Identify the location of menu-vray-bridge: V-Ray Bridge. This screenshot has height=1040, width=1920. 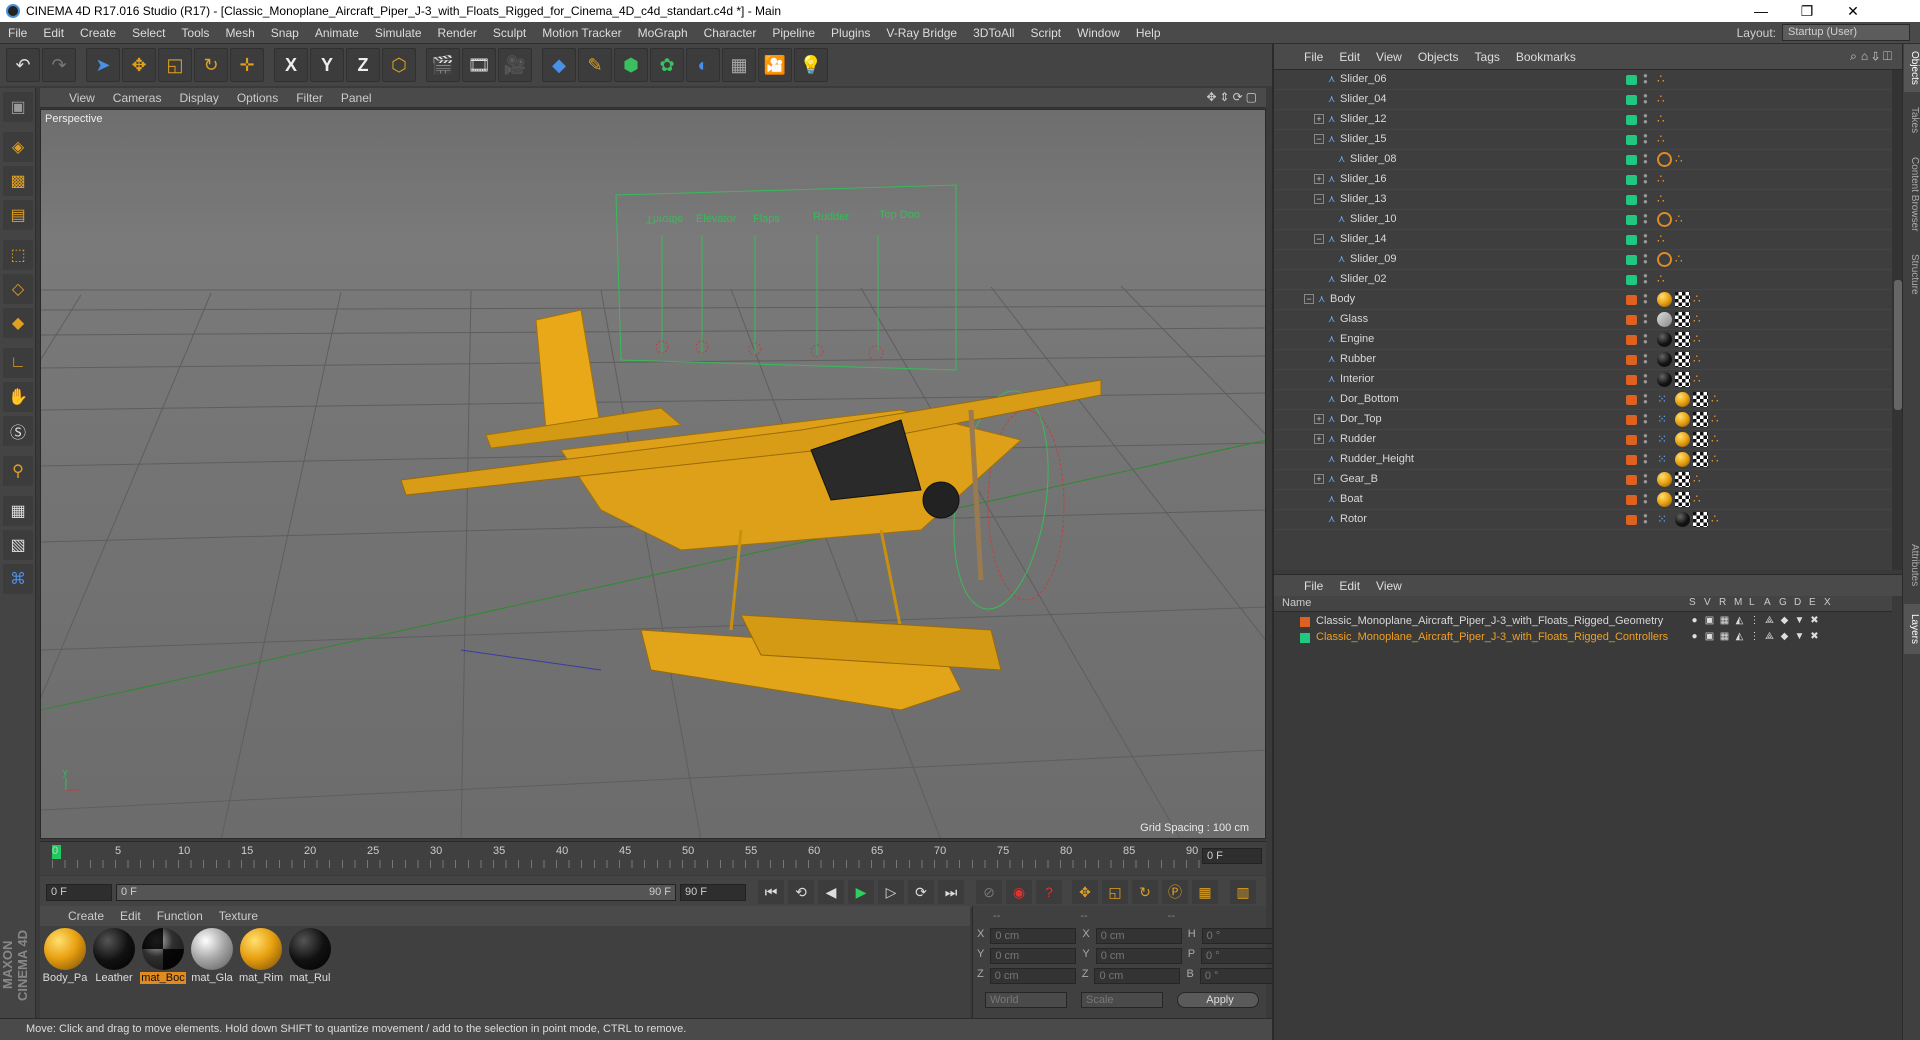
(921, 33).